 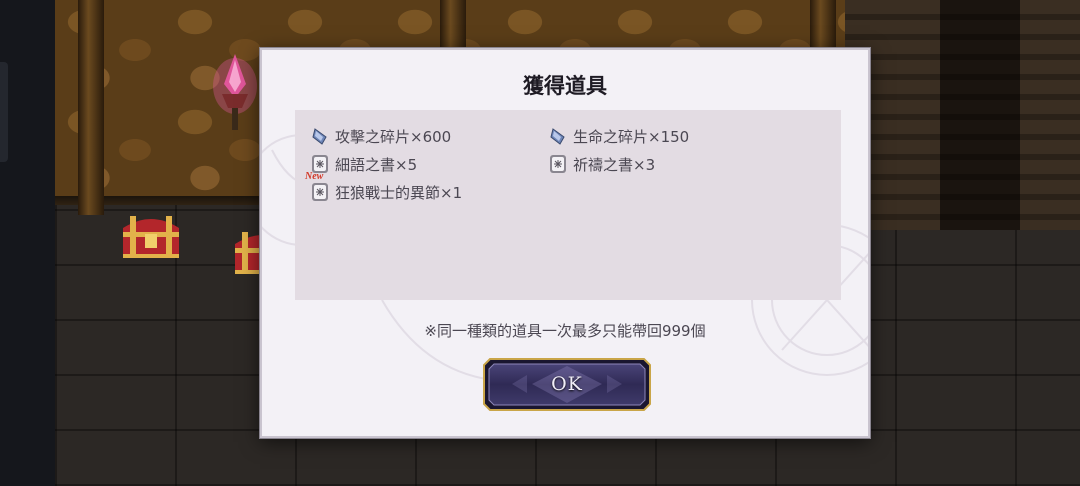 I want to click on ok-button-label: OK, so click(x=567, y=384).